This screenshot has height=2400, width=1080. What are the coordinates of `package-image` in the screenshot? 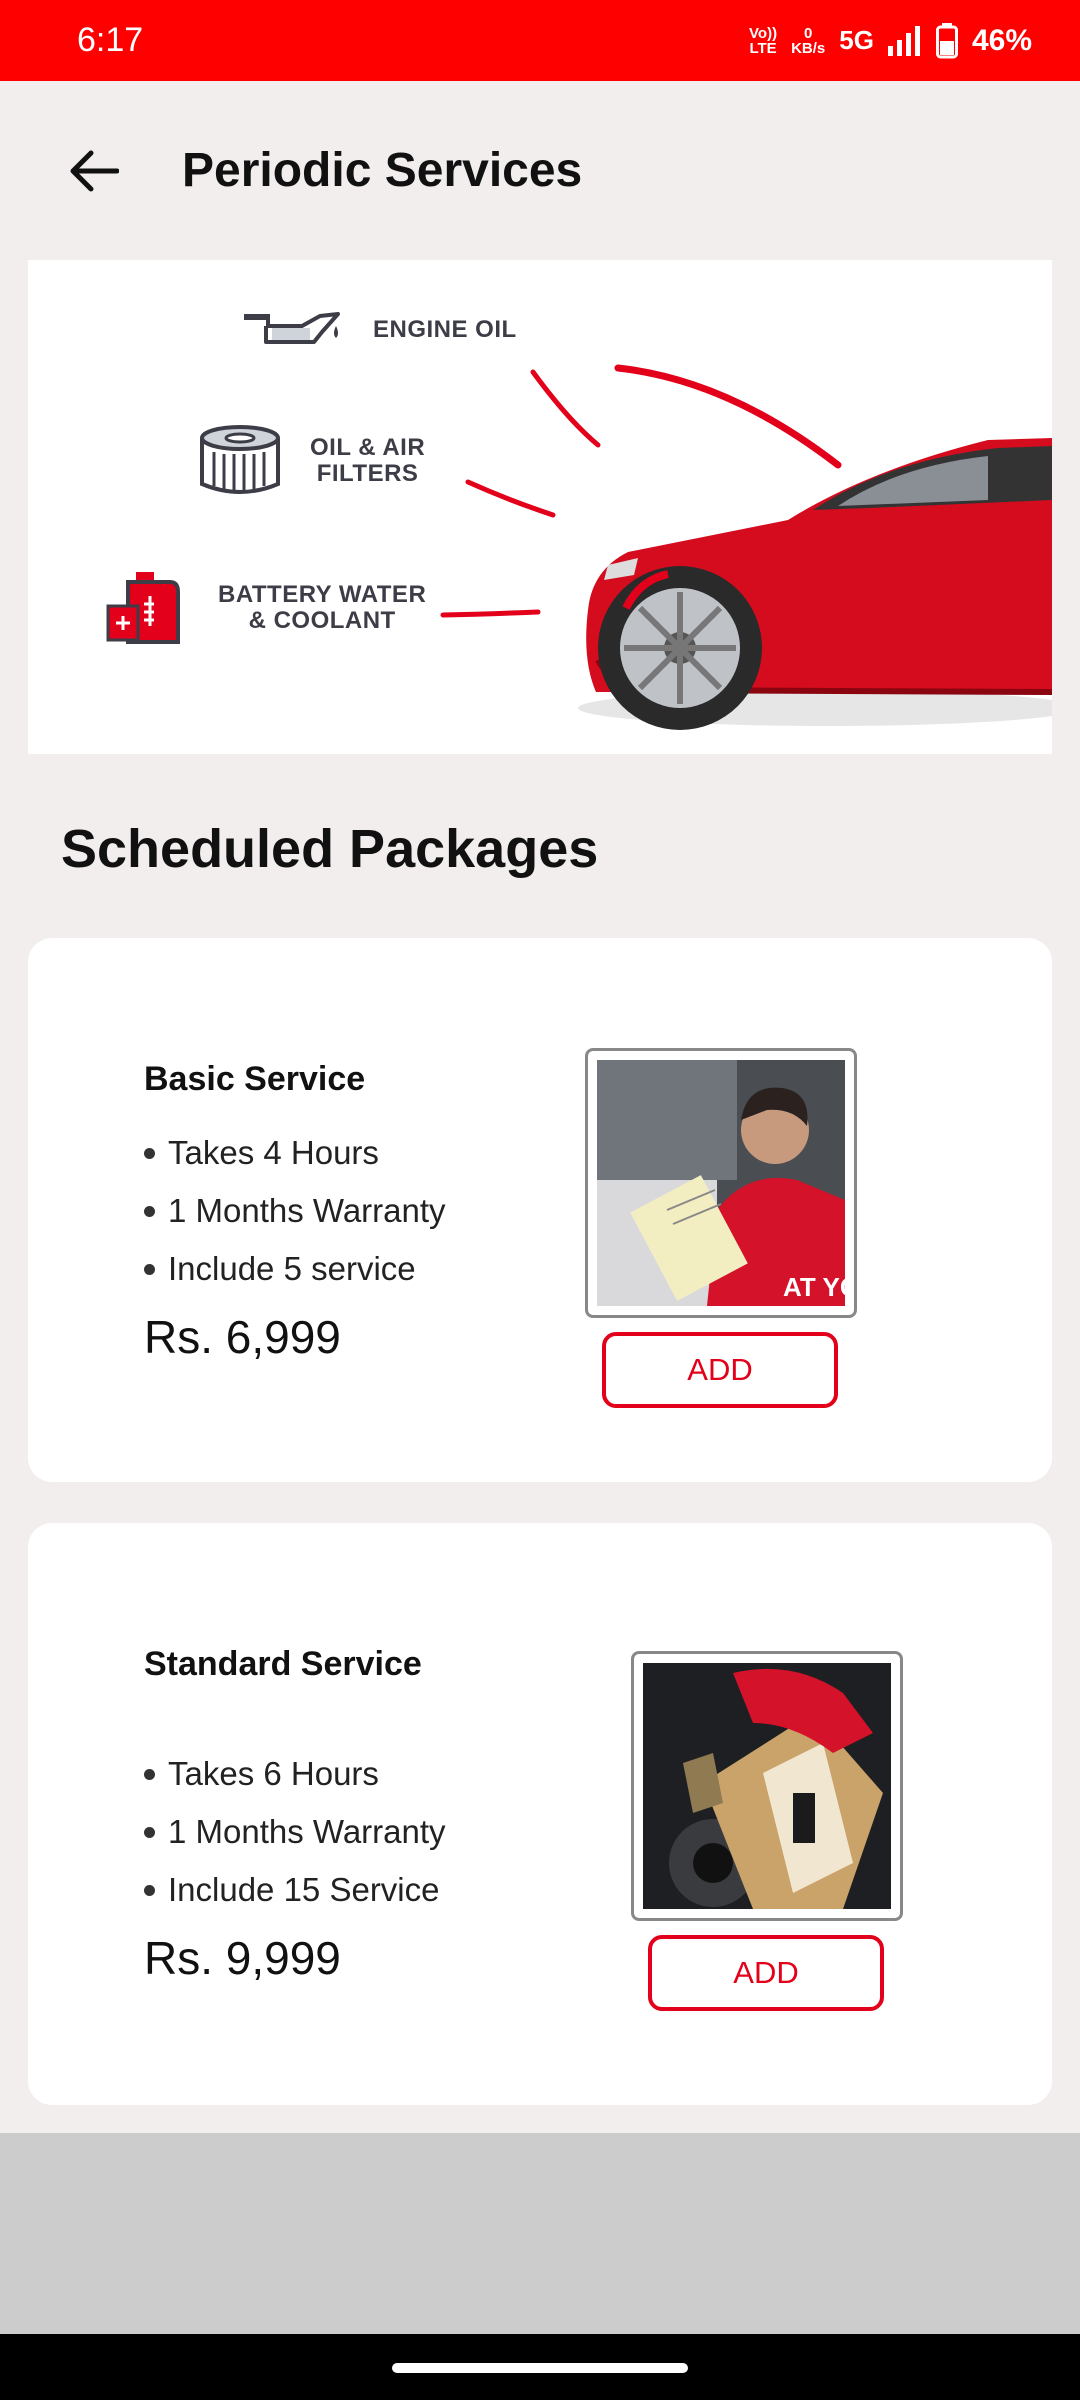 It's located at (767, 1786).